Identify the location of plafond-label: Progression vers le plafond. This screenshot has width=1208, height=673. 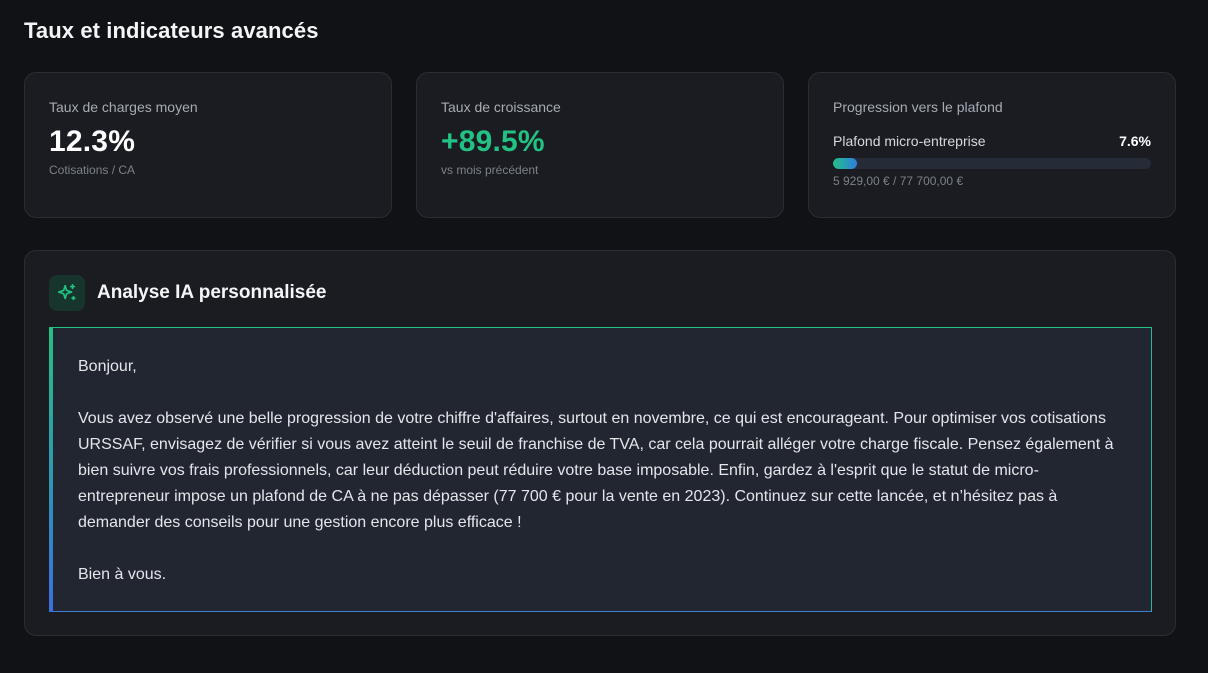
(918, 107).